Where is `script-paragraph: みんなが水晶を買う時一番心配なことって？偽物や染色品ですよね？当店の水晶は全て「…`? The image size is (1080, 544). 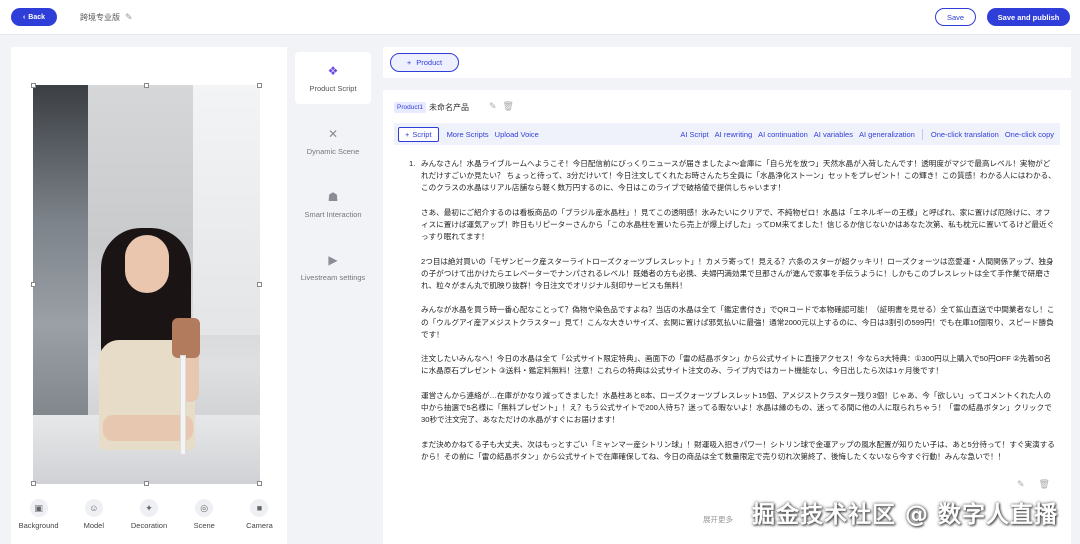 script-paragraph: みんなが水晶を買う時一番心配なことって？偽物や染色品ですよね？当店の水晶は全て「… is located at coordinates (738, 322).